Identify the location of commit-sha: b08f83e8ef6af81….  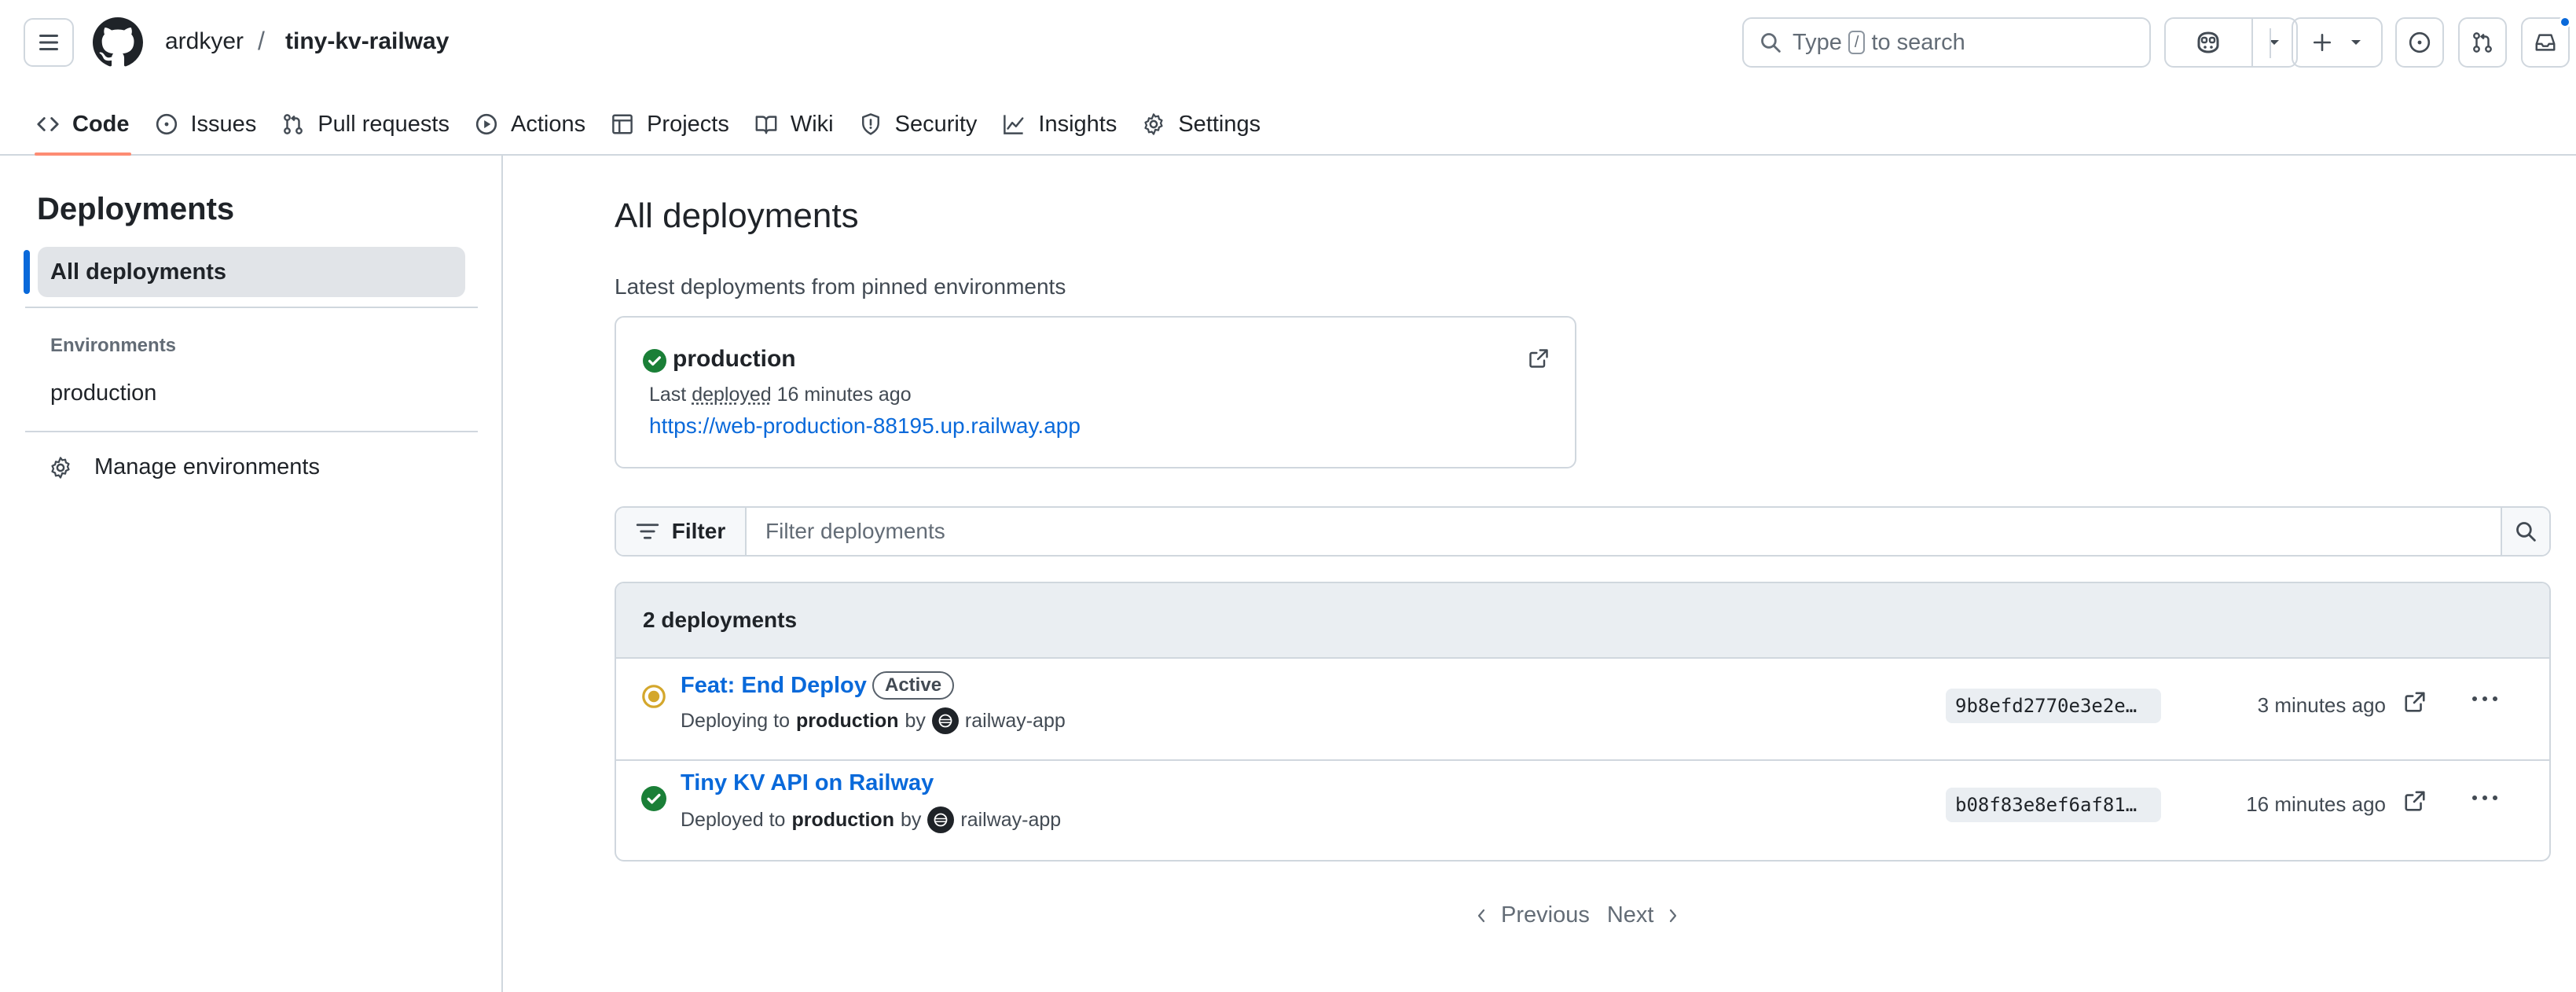
(2053, 805).